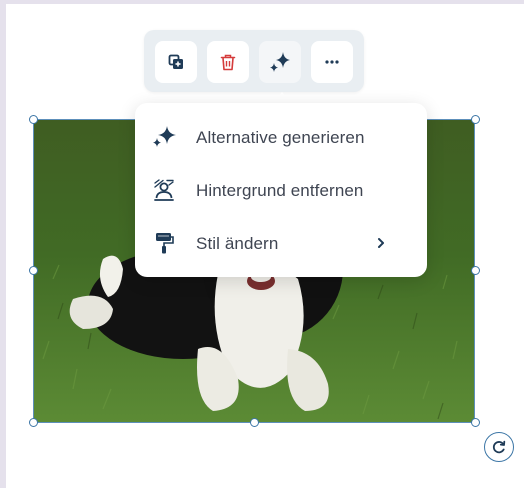 The height and width of the screenshot is (488, 524). What do you see at coordinates (475, 422) in the screenshot?
I see `resize-handle-bottom-right` at bounding box center [475, 422].